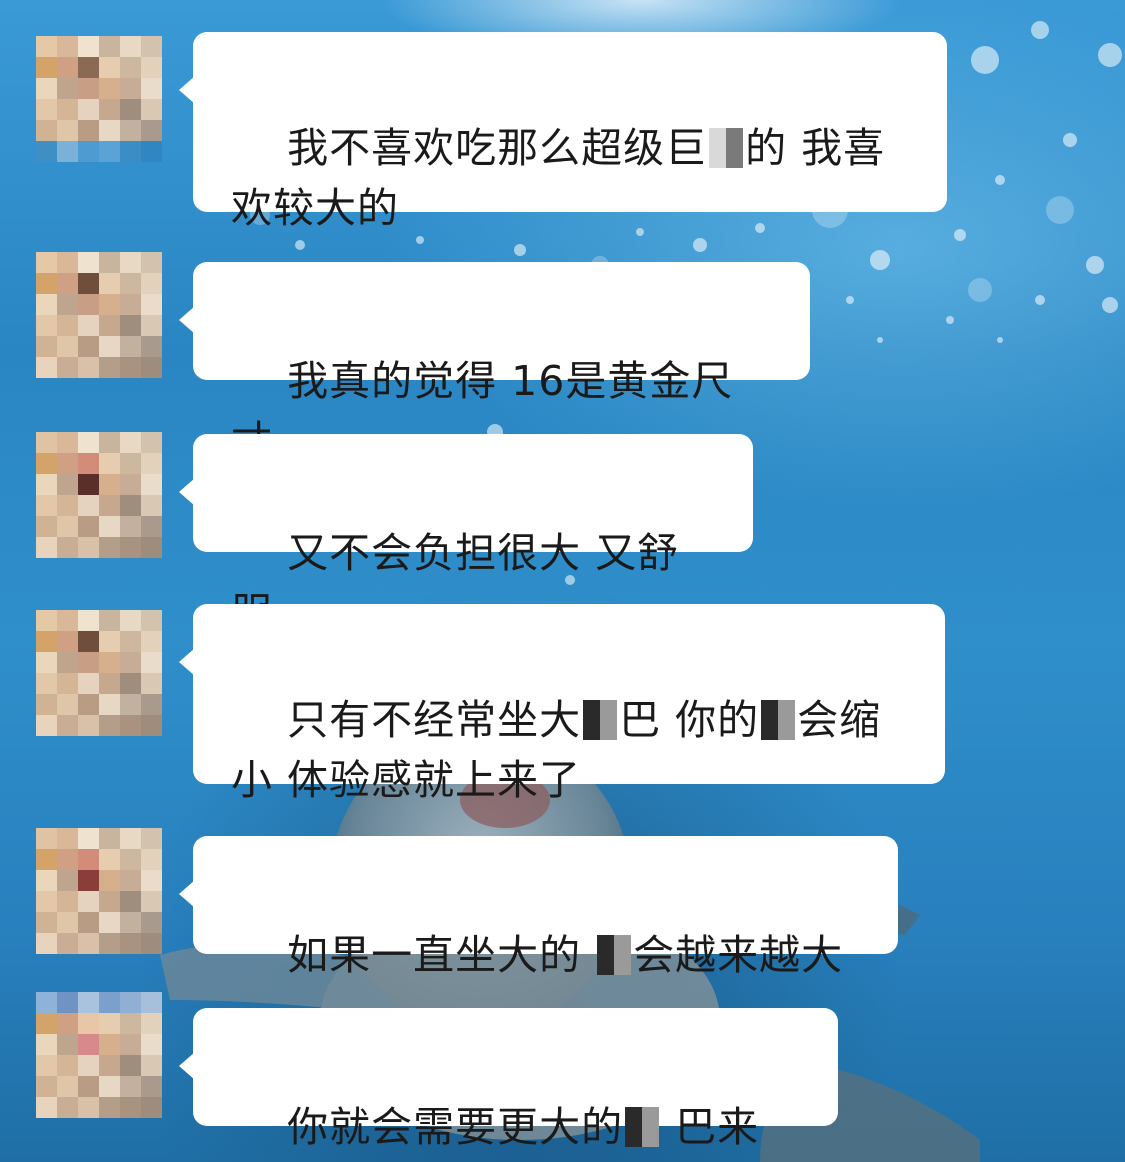 The width and height of the screenshot is (1125, 1162). Describe the element at coordinates (538, 907) in the screenshot. I see `message-bubble: 如果一直坐大的 会越来越大` at that location.